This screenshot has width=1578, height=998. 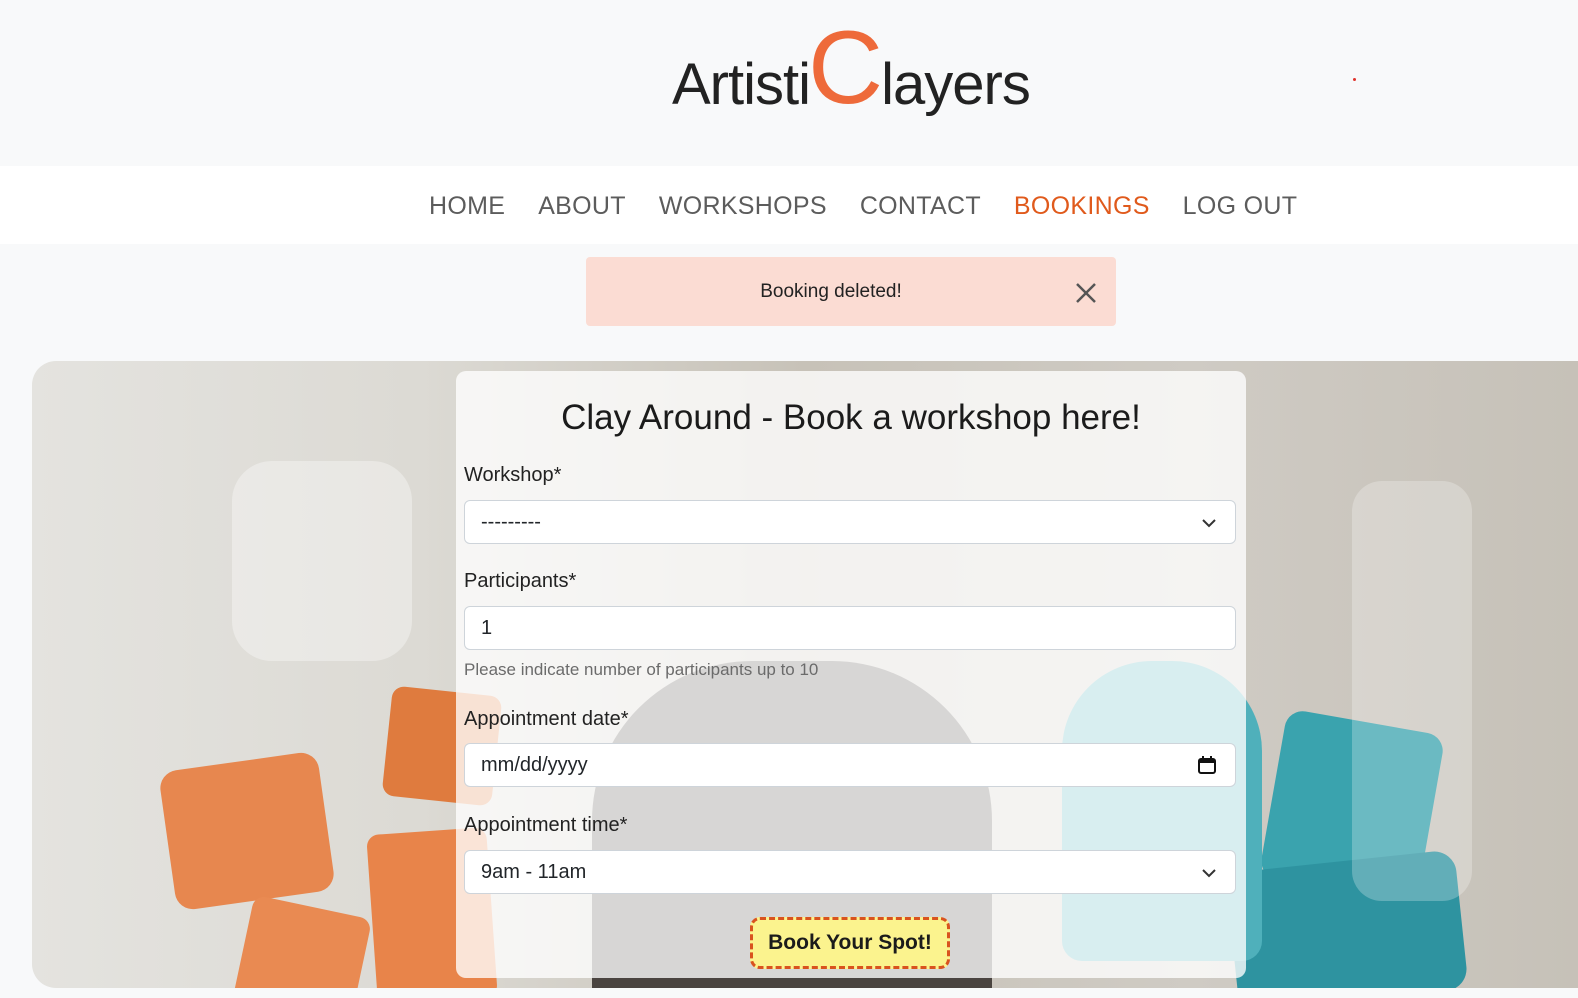 I want to click on logo-initial: C, so click(x=846, y=68).